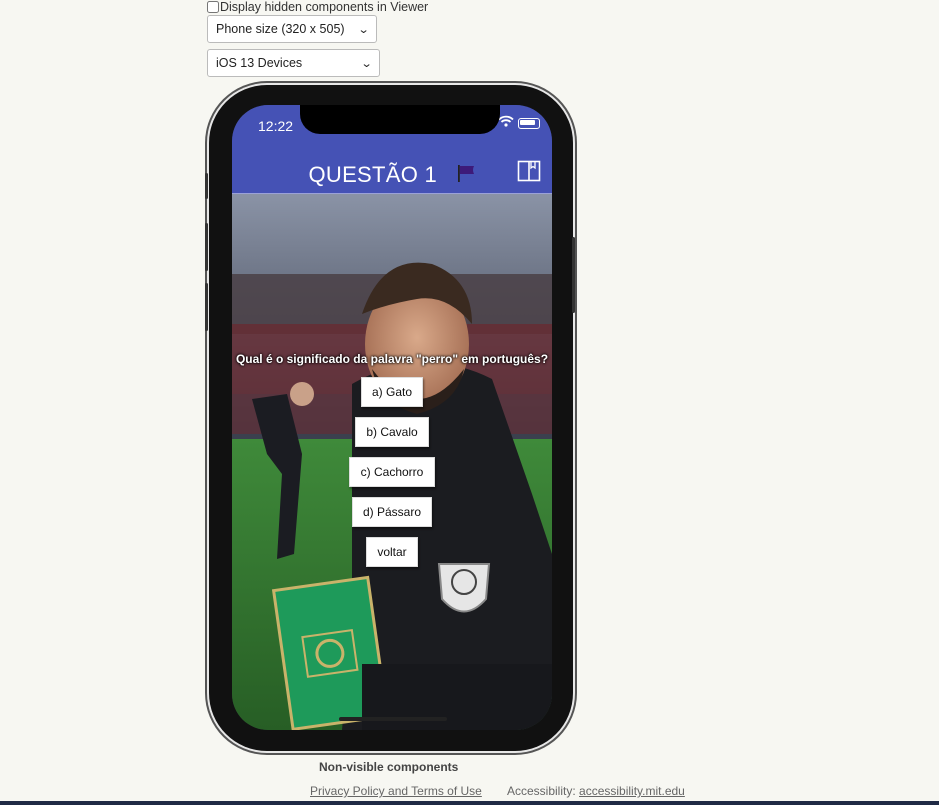 This screenshot has height=805, width=939. I want to click on phone-size-select: Phone size (320 x 505) ⌄, so click(292, 29).